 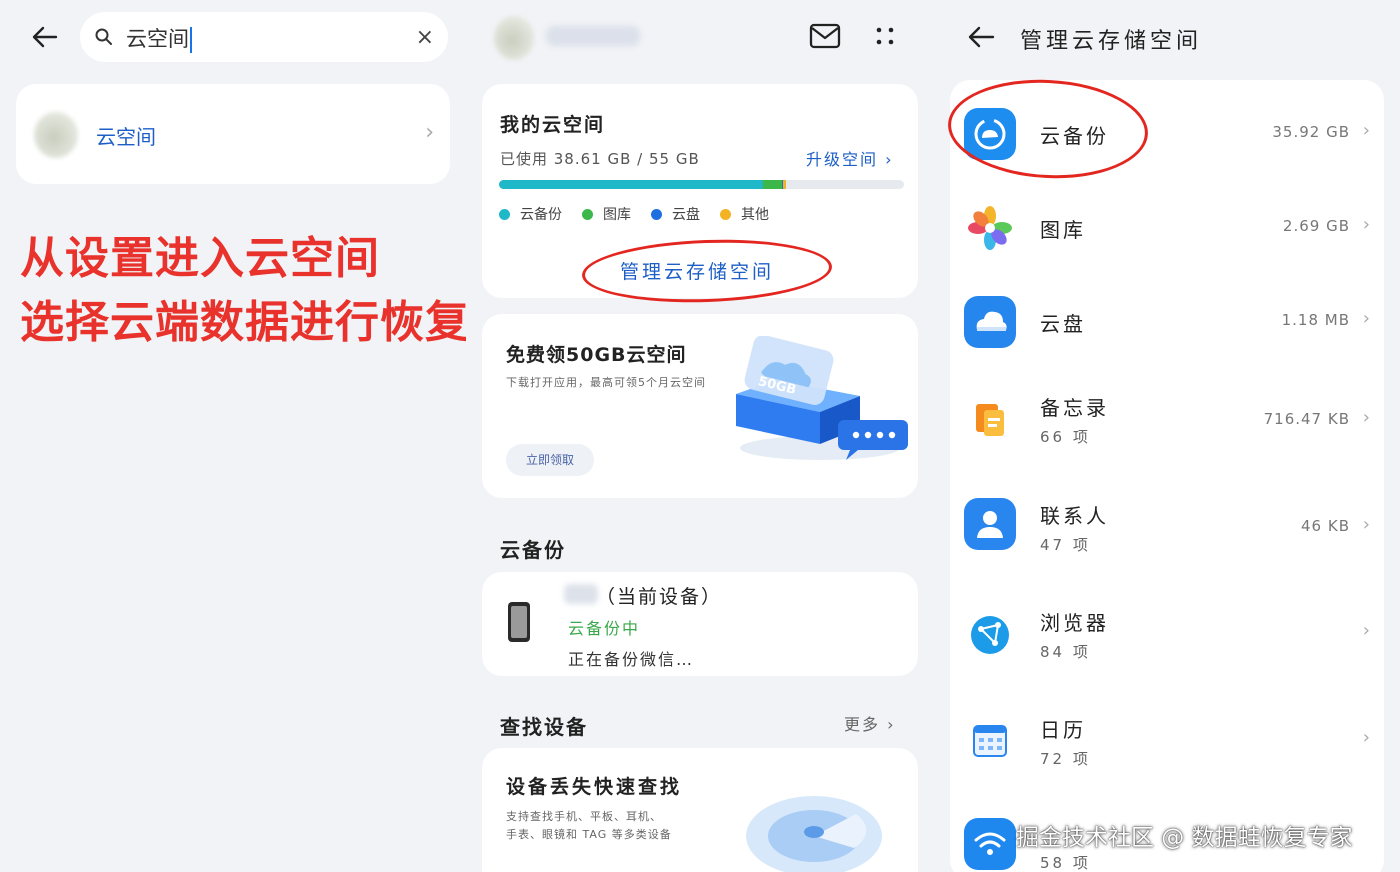 I want to click on legend-label: 图库, so click(x=617, y=215).